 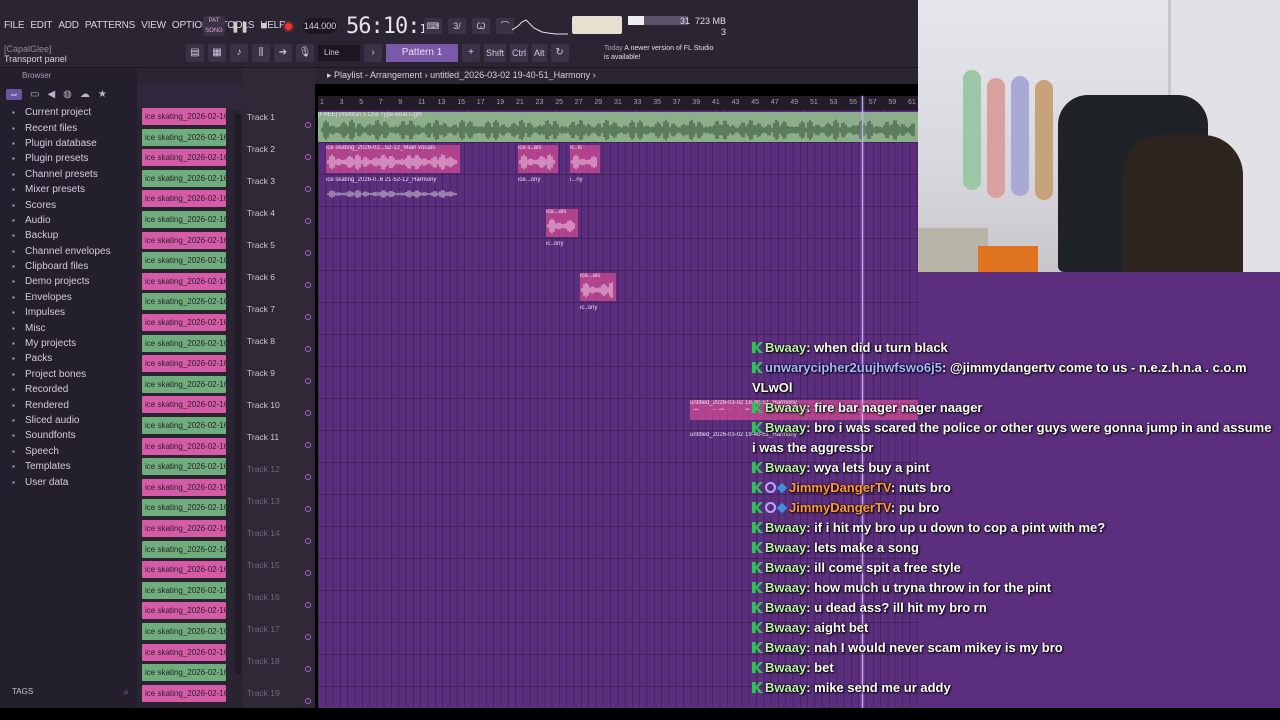 I want to click on typing-keyboard-icon: ⌨, so click(x=433, y=26).